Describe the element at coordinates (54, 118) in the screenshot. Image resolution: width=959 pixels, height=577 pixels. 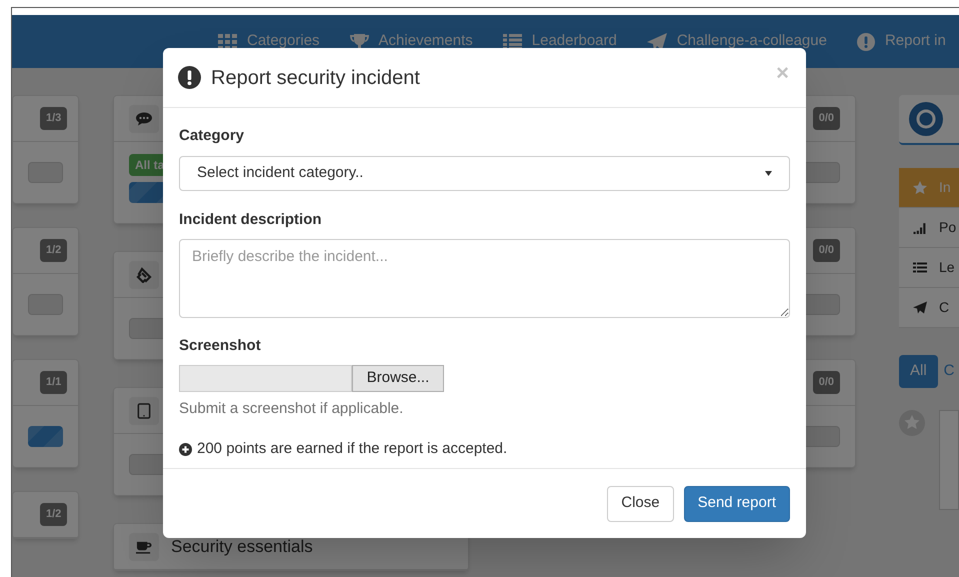
I see `count-badge: 1/3` at that location.